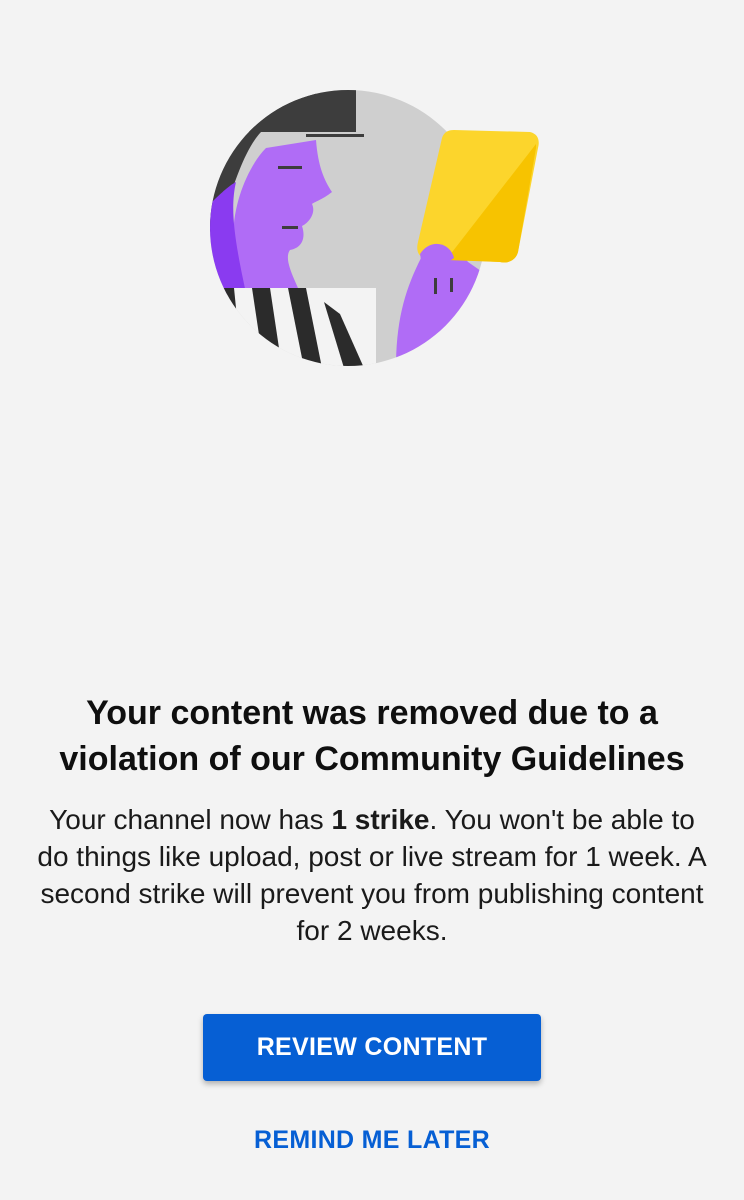  I want to click on strike-count: 1 strike, so click(380, 819).